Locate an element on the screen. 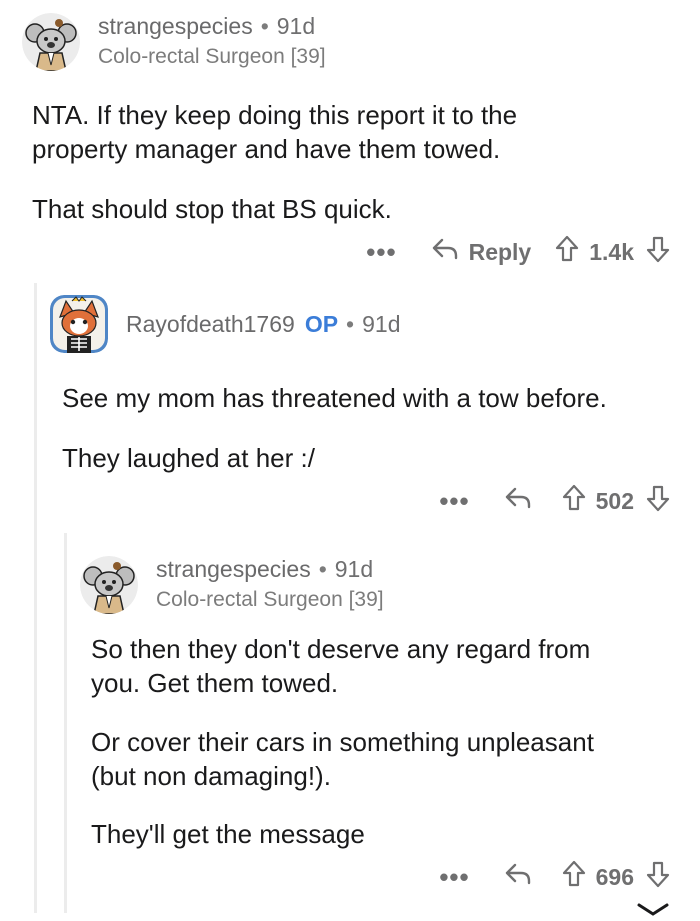 The height and width of the screenshot is (921, 700). comment-text-line: (but non damaging!). is located at coordinates (211, 776).